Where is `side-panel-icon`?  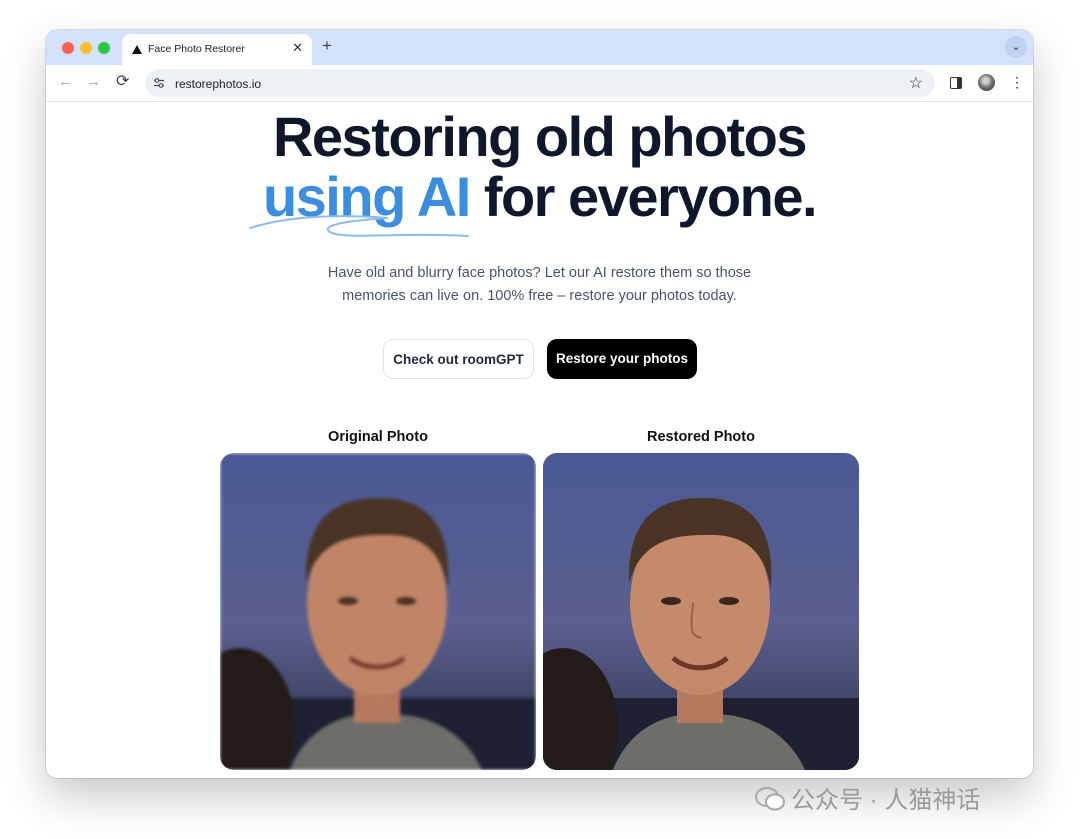
side-panel-icon is located at coordinates (956, 83).